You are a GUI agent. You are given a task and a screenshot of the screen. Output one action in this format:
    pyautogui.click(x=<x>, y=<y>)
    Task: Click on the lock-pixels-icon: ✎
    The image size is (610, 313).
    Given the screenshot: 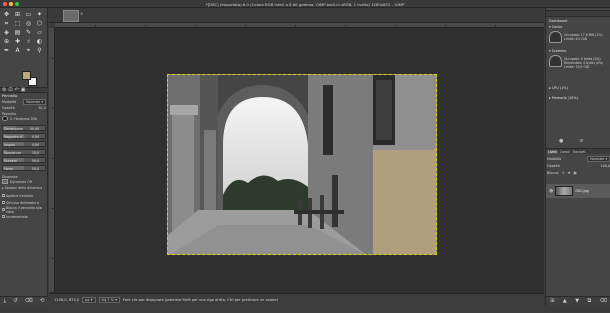 What is the action you would take?
    pyautogui.click(x=563, y=173)
    